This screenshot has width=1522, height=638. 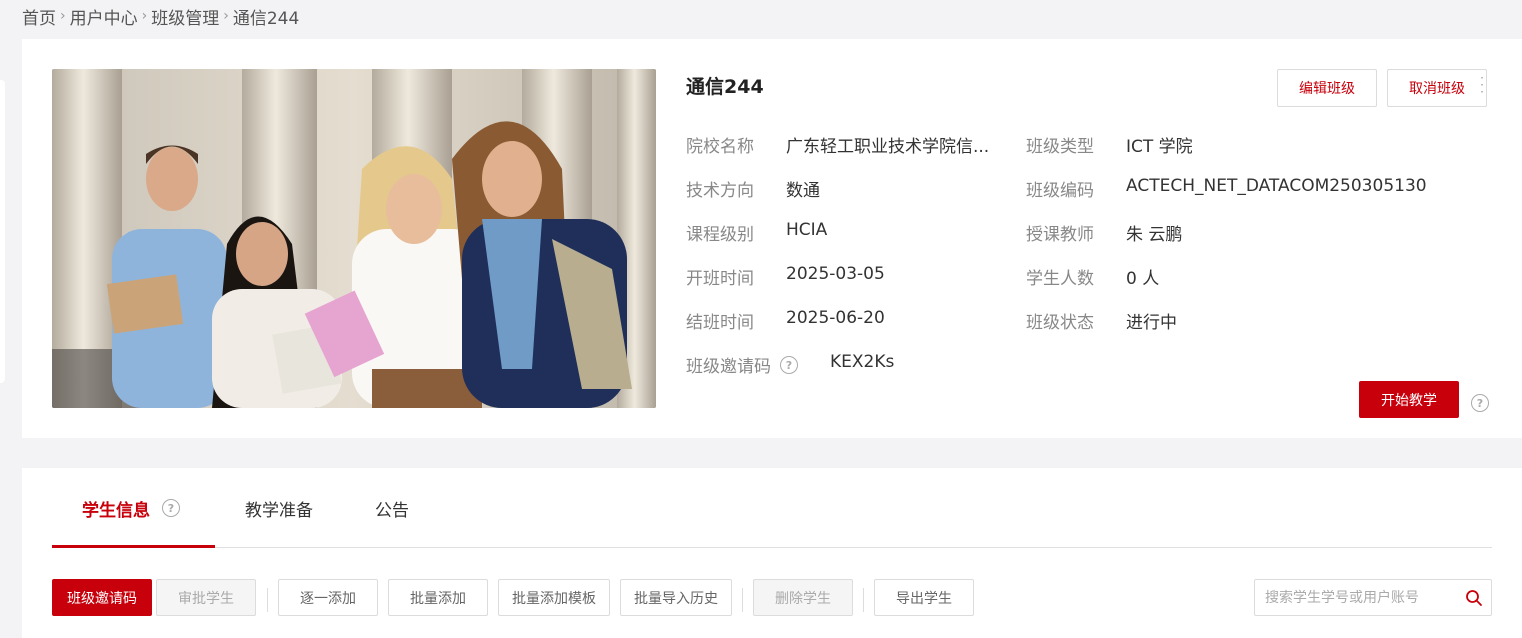 What do you see at coordinates (206, 597) in the screenshot?
I see `review-students-button: 审批学生` at bounding box center [206, 597].